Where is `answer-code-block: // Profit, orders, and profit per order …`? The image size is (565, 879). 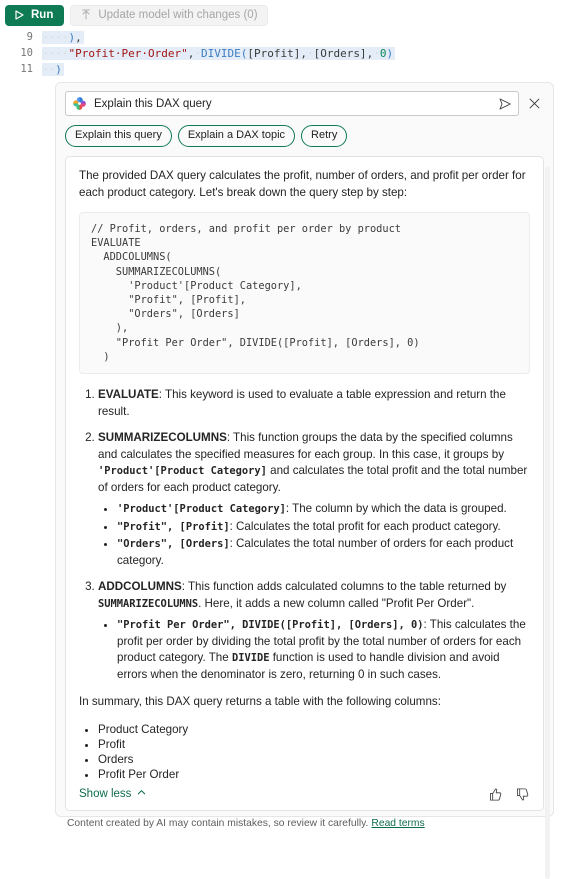 answer-code-block: // Profit, orders, and profit per order … is located at coordinates (304, 293).